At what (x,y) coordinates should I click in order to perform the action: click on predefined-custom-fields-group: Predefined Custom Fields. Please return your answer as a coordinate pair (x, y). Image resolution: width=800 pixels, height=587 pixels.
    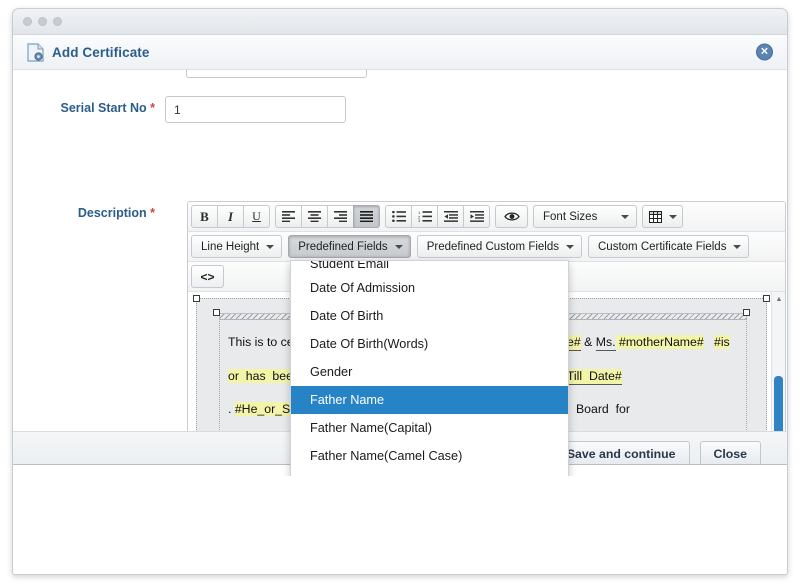
    Looking at the image, I should click on (499, 246).